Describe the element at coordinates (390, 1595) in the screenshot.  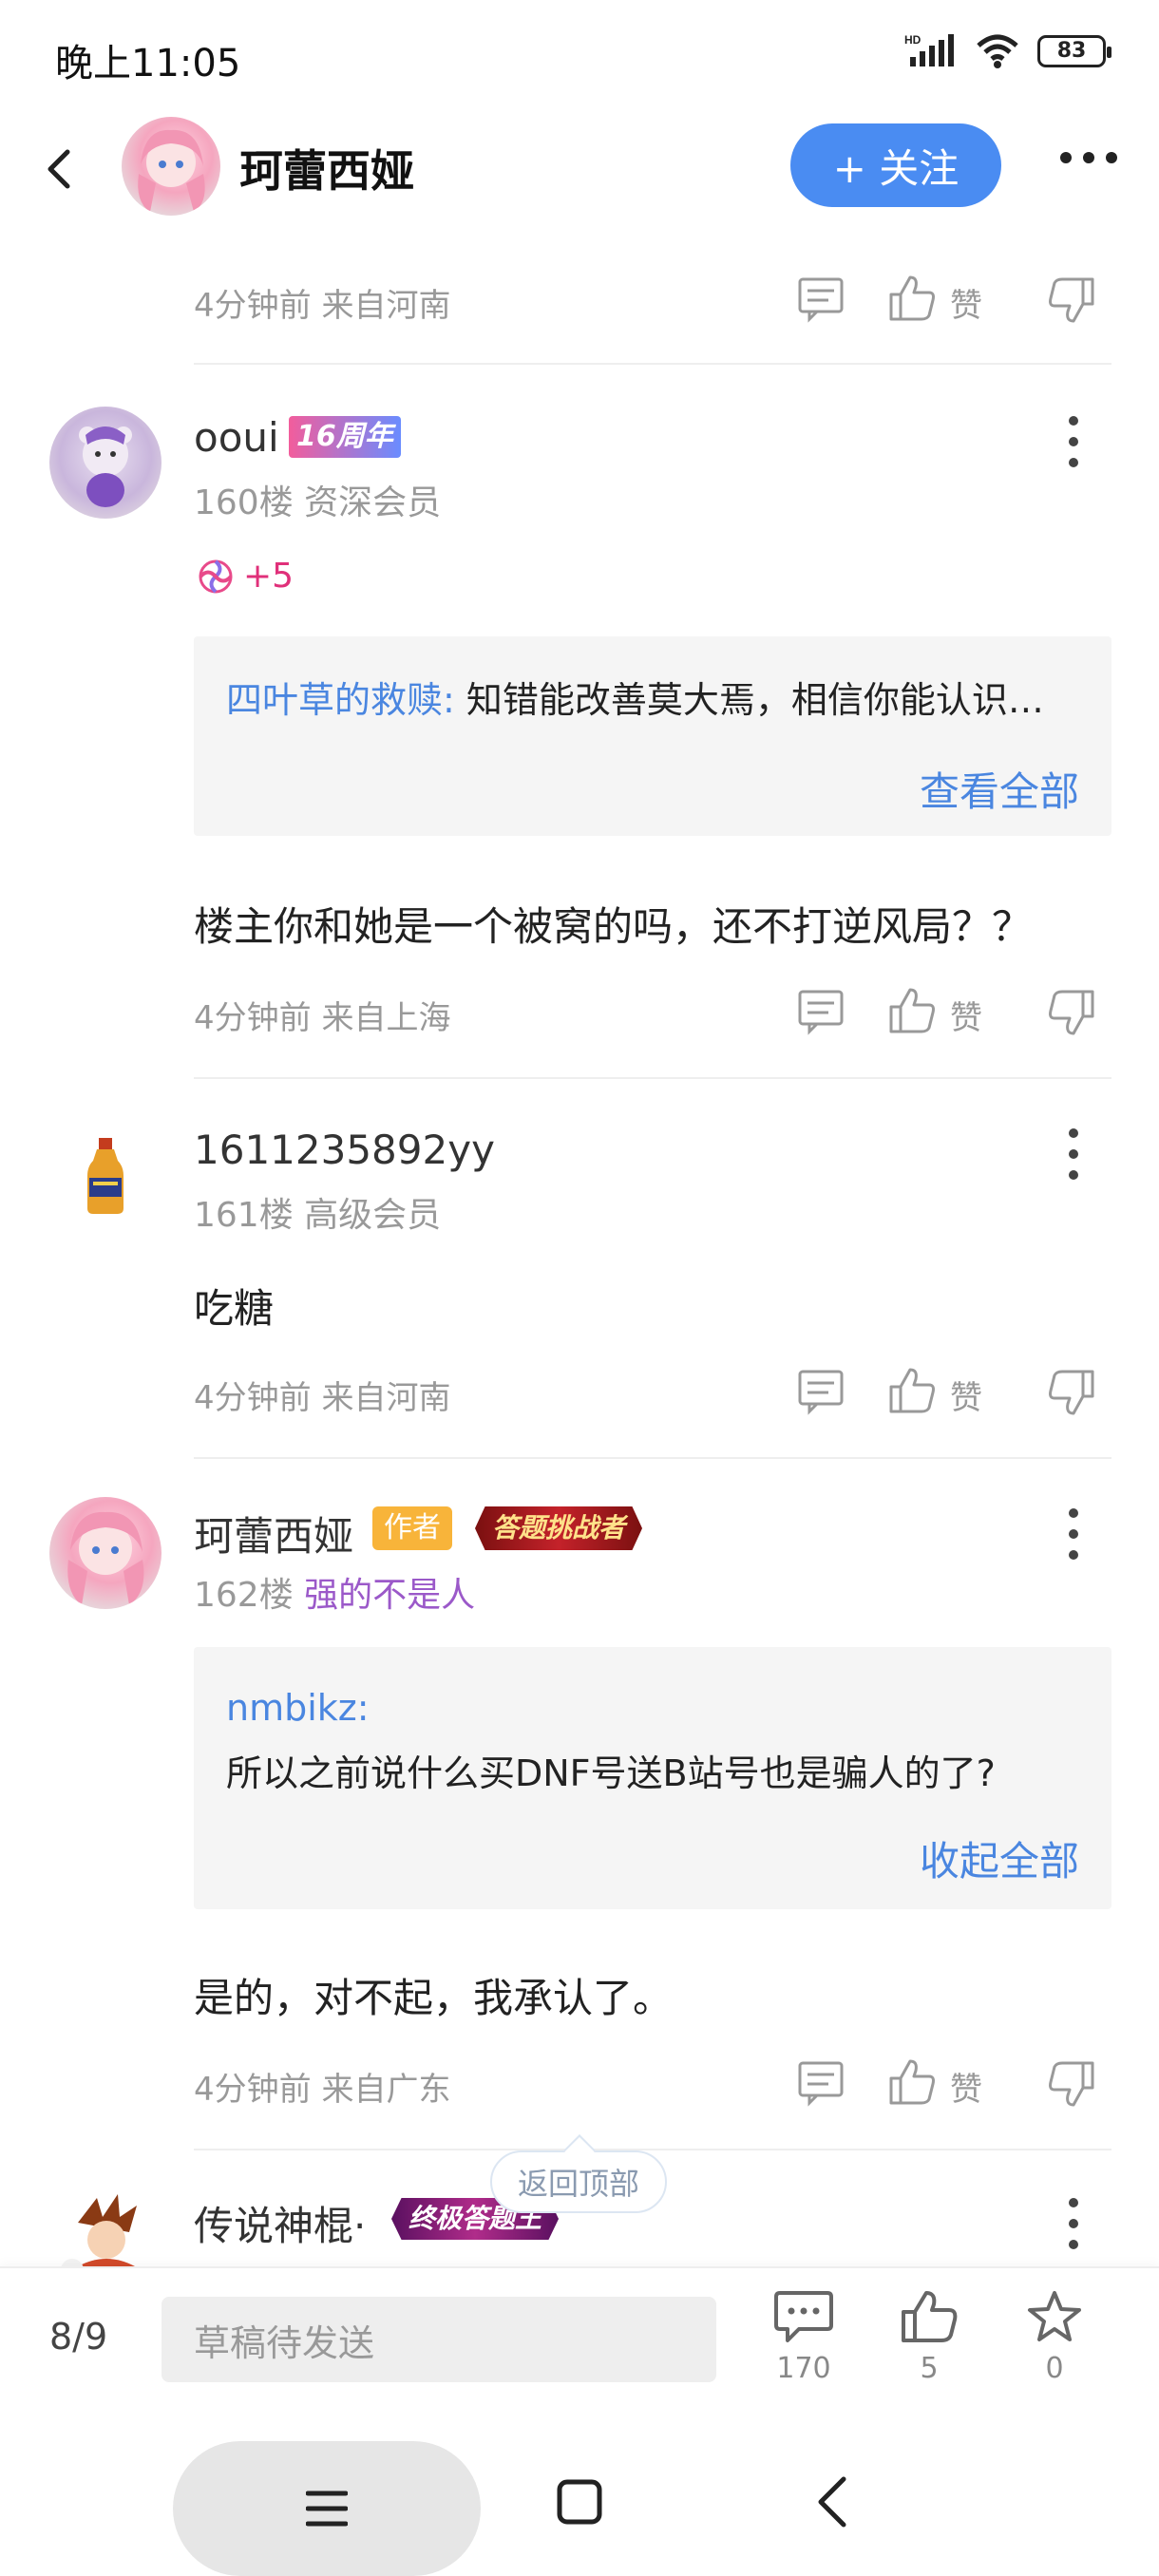
I see `member-title: 强的不是人` at that location.